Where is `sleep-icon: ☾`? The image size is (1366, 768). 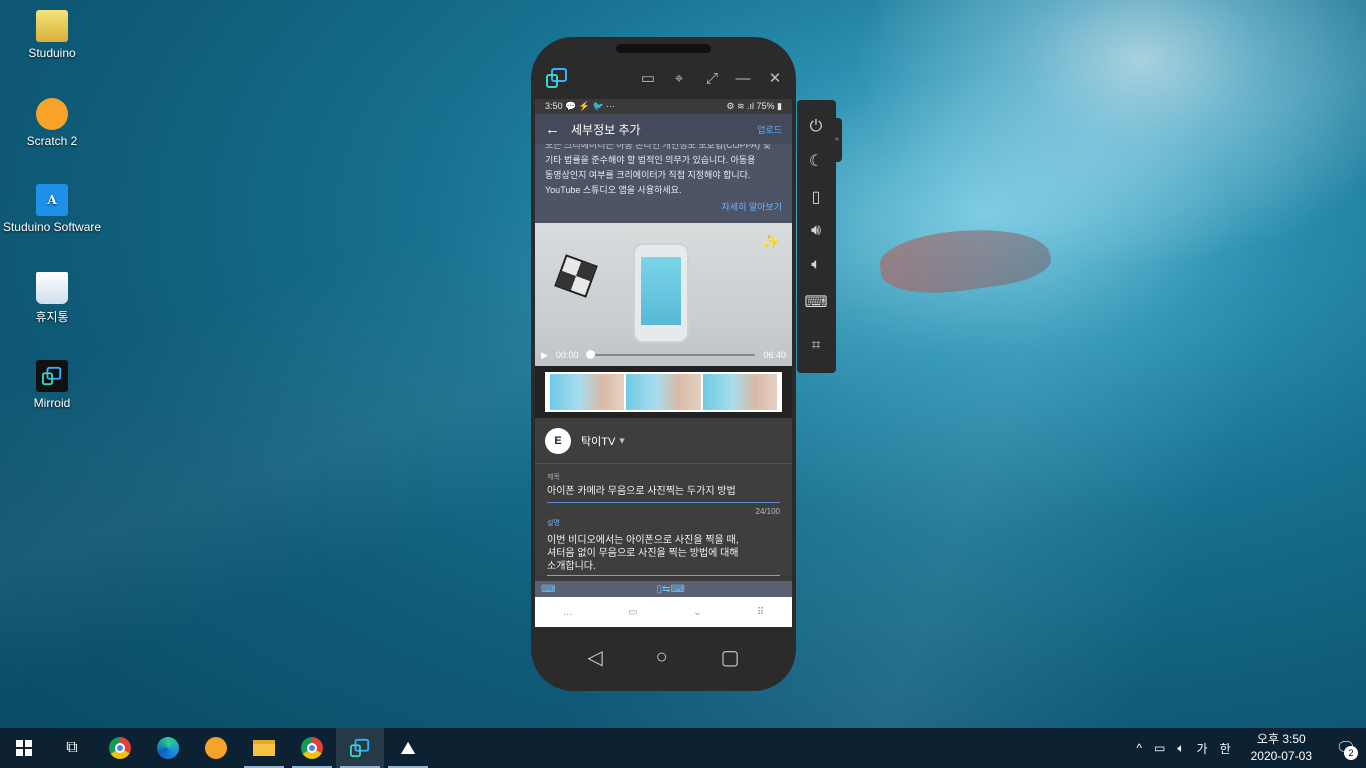 sleep-icon: ☾ is located at coordinates (816, 161).